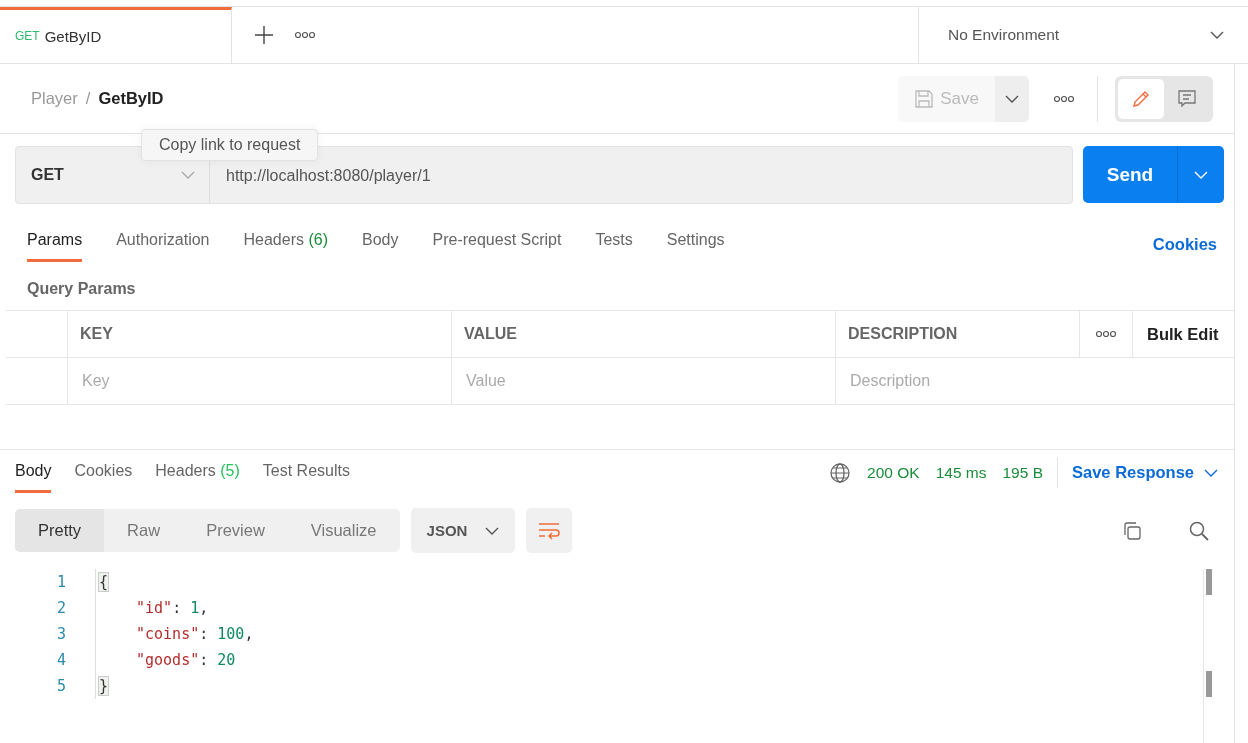  I want to click on format-dropdown: JSON, so click(463, 530).